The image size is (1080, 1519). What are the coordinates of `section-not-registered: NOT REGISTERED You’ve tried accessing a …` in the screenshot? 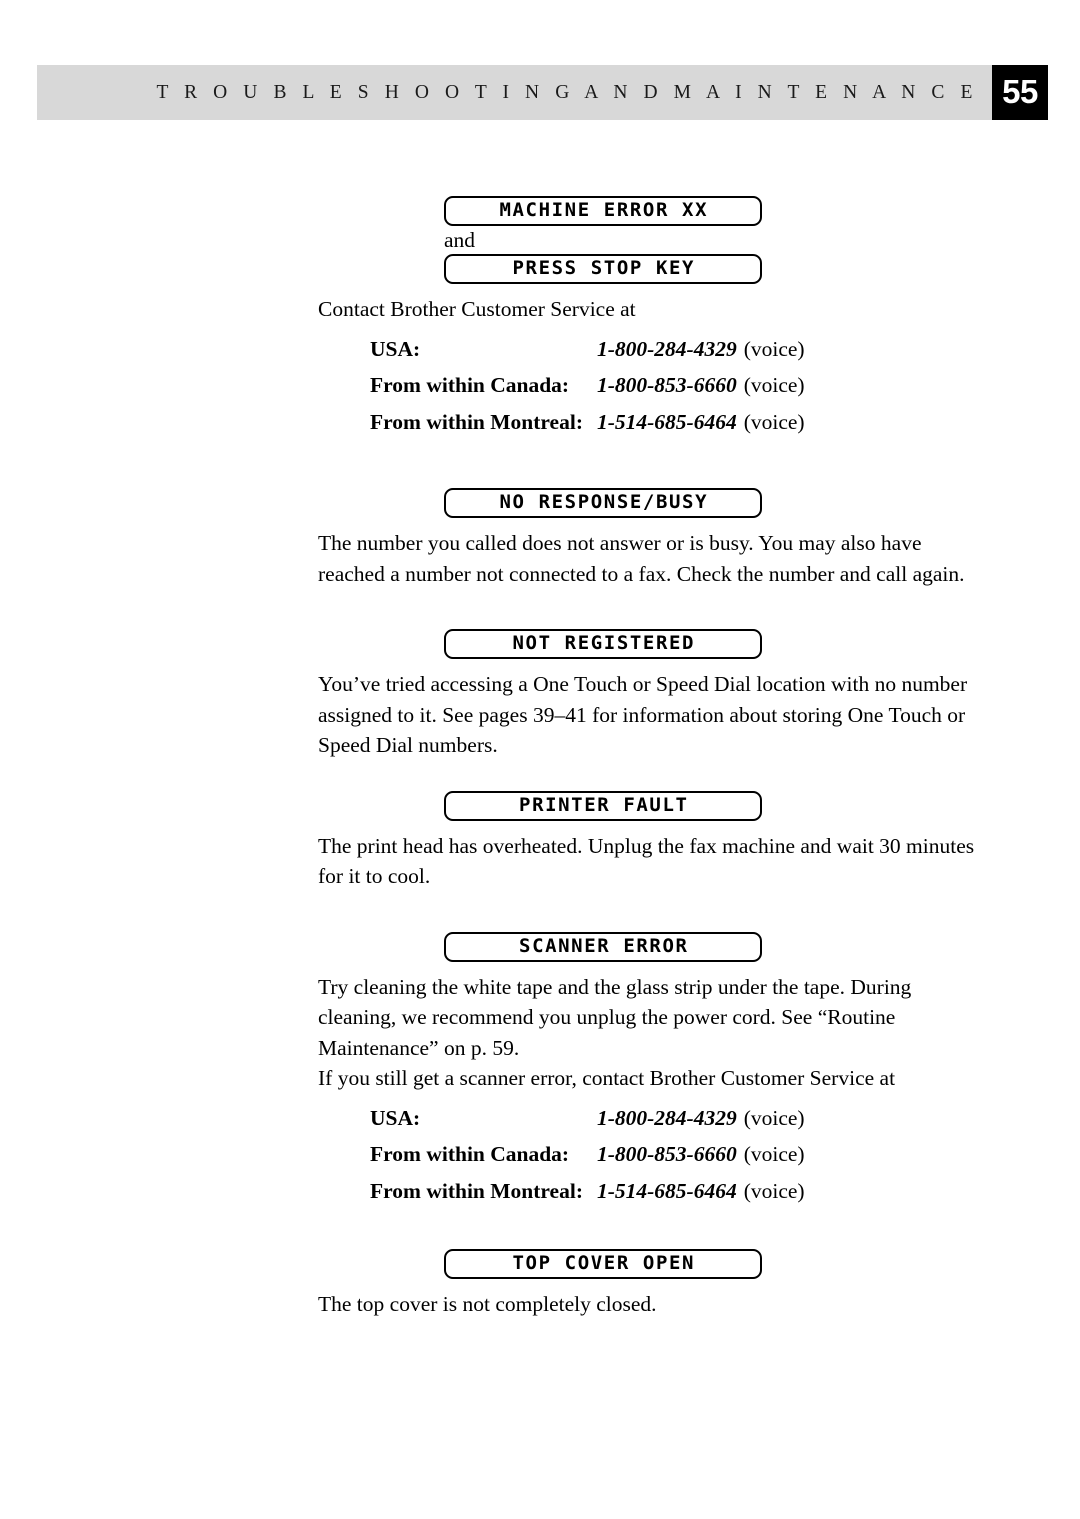 It's located at (649, 695).